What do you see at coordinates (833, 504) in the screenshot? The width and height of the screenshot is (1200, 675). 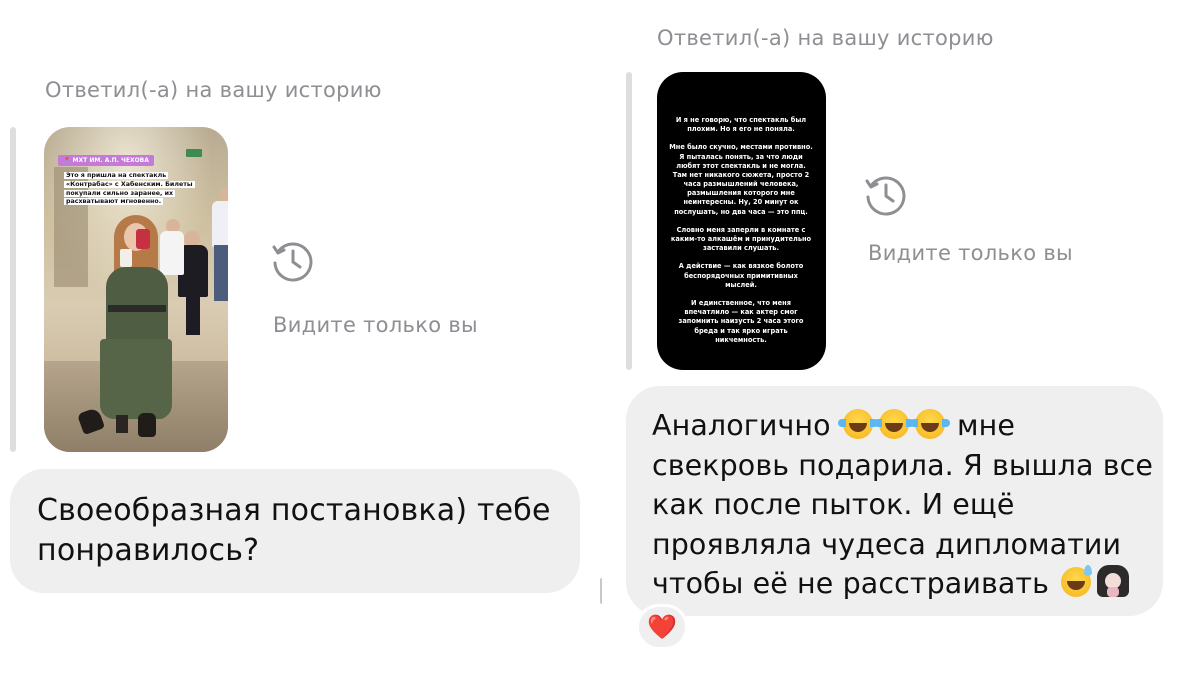 I see `message-line: как после пыток. И ещё` at bounding box center [833, 504].